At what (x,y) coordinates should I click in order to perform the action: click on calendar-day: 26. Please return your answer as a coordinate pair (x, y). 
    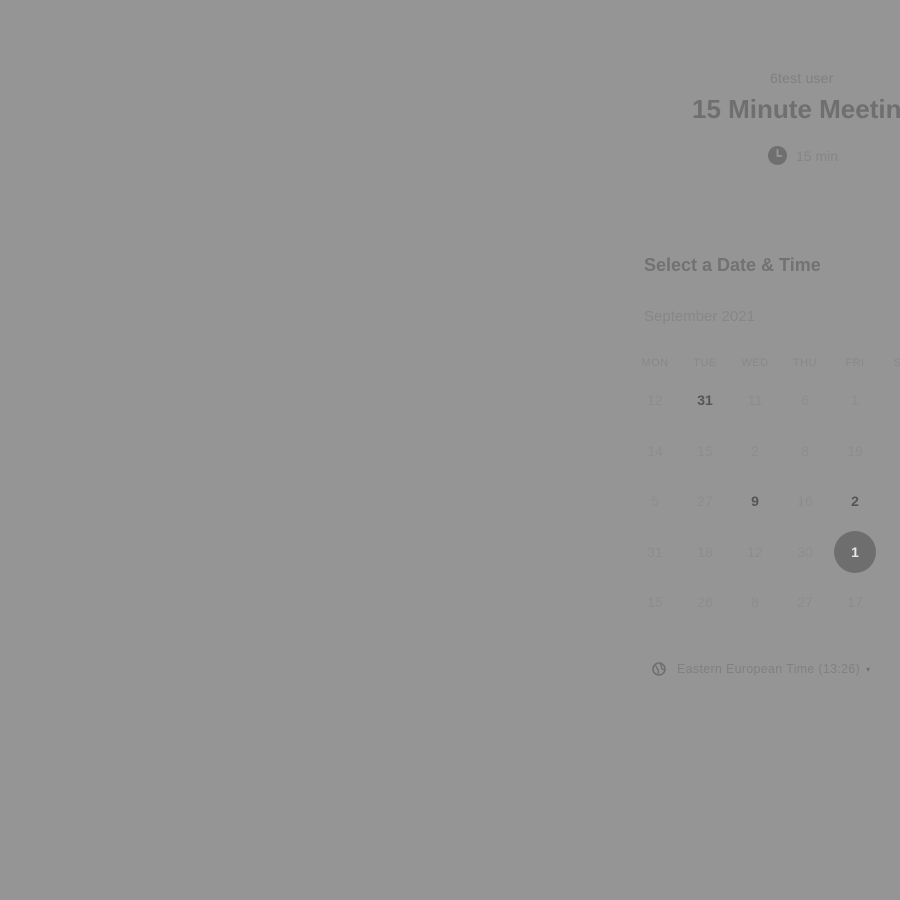
    Looking at the image, I should click on (705, 602).